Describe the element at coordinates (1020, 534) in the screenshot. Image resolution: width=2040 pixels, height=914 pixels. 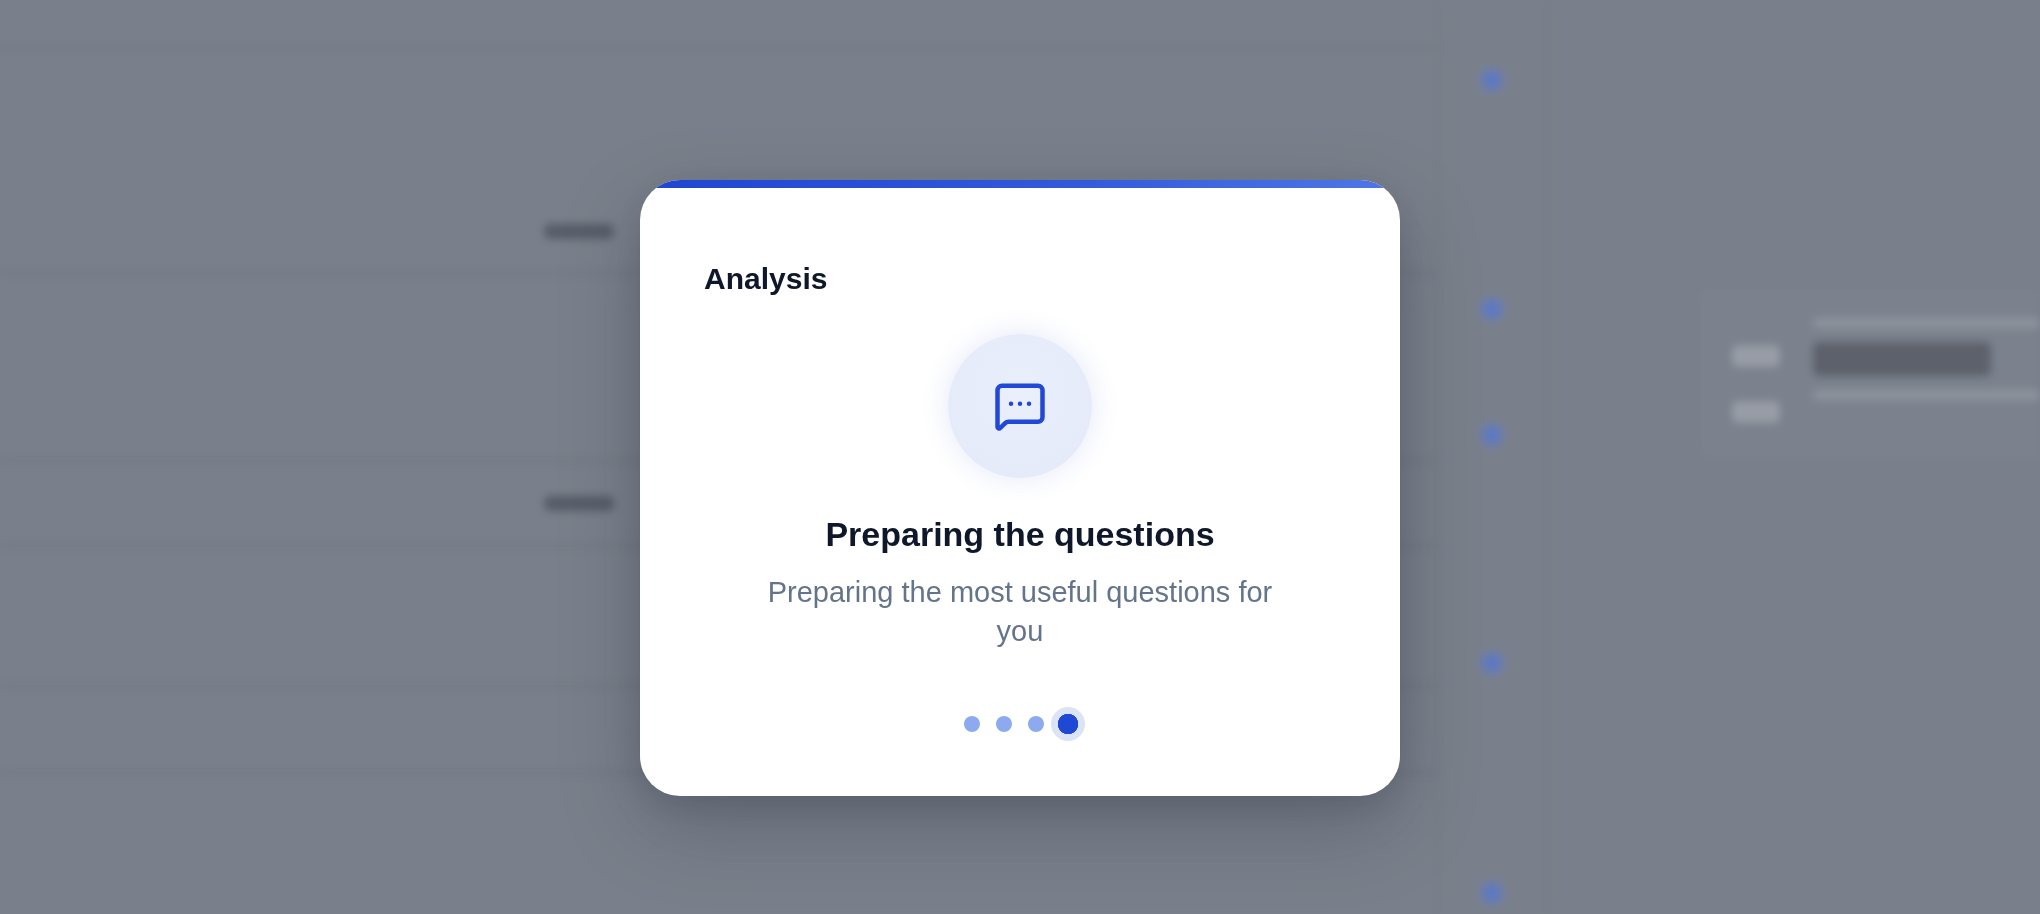
I see `status-heading: Preparing the questions` at that location.